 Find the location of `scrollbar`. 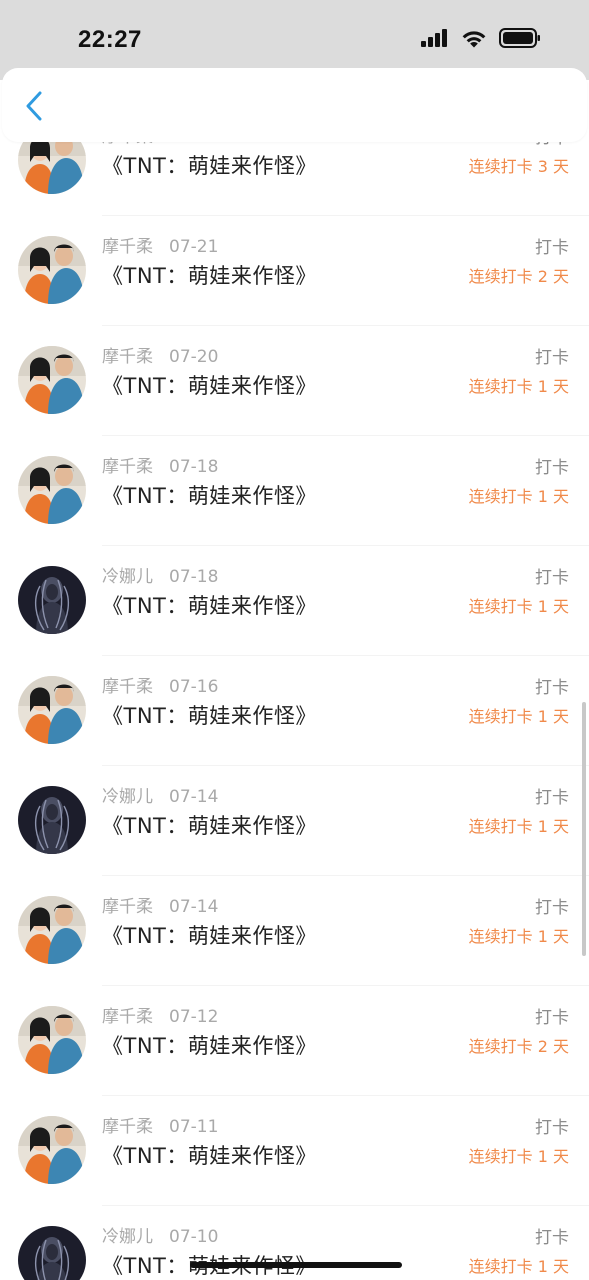

scrollbar is located at coordinates (584, 829).